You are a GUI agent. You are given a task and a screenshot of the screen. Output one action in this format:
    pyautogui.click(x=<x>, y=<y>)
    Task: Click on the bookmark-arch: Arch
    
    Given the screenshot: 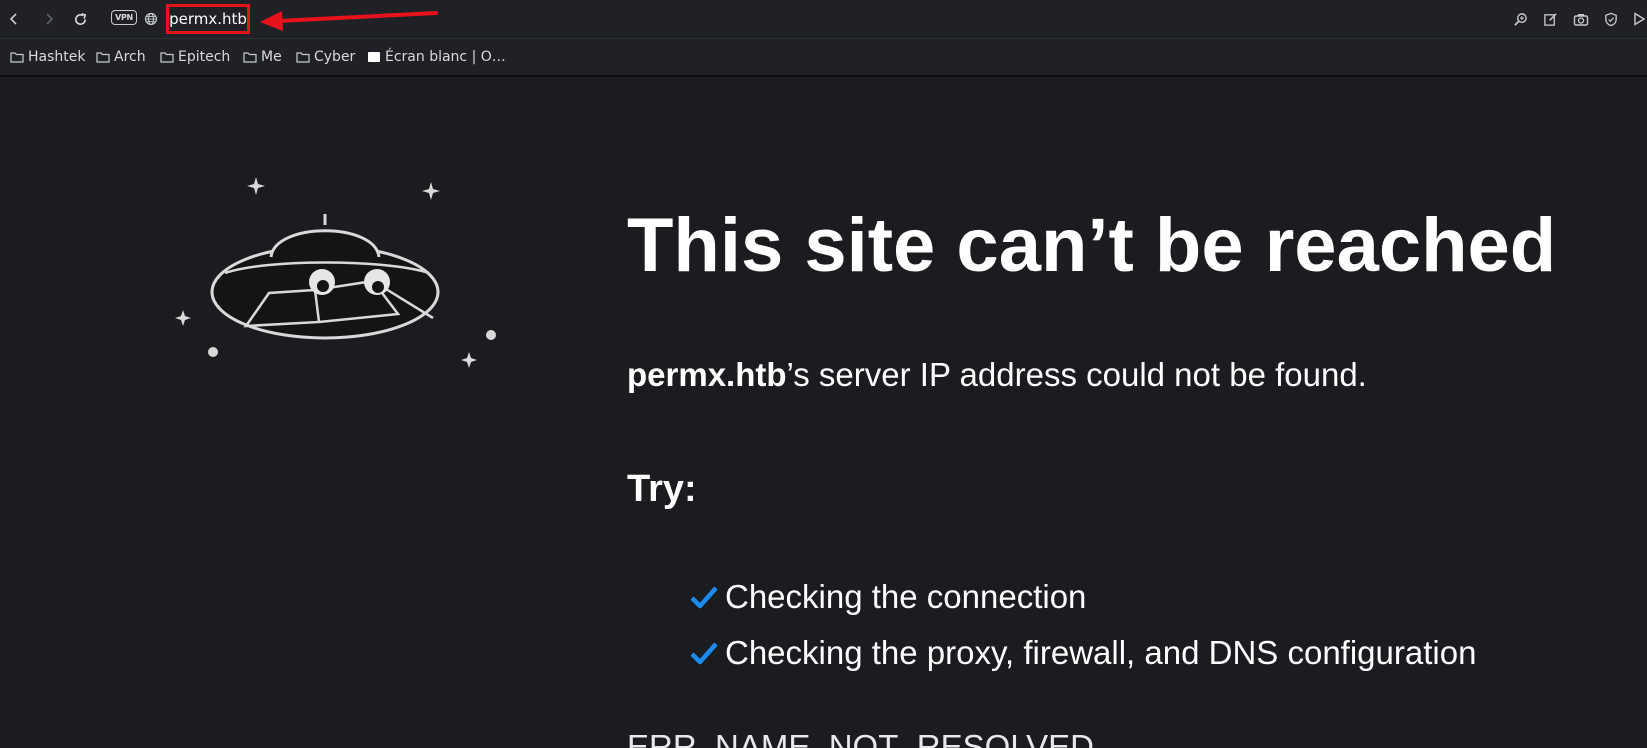 What is the action you would take?
    pyautogui.click(x=121, y=57)
    